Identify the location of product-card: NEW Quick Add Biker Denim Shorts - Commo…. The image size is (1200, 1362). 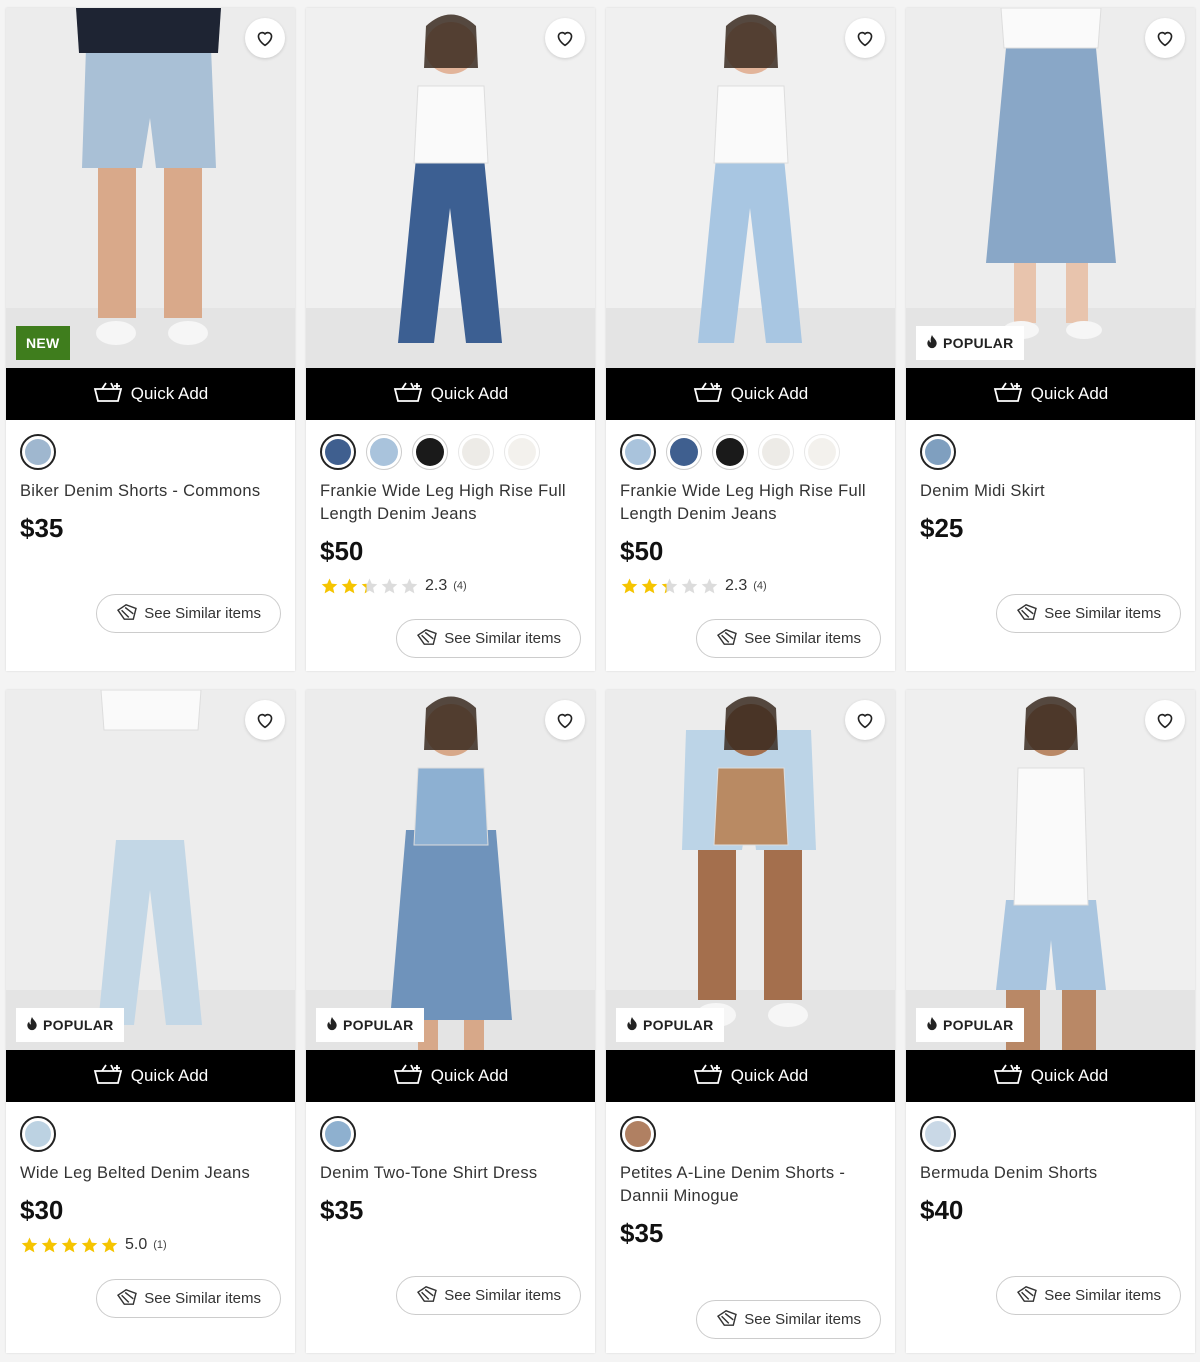
(150, 339).